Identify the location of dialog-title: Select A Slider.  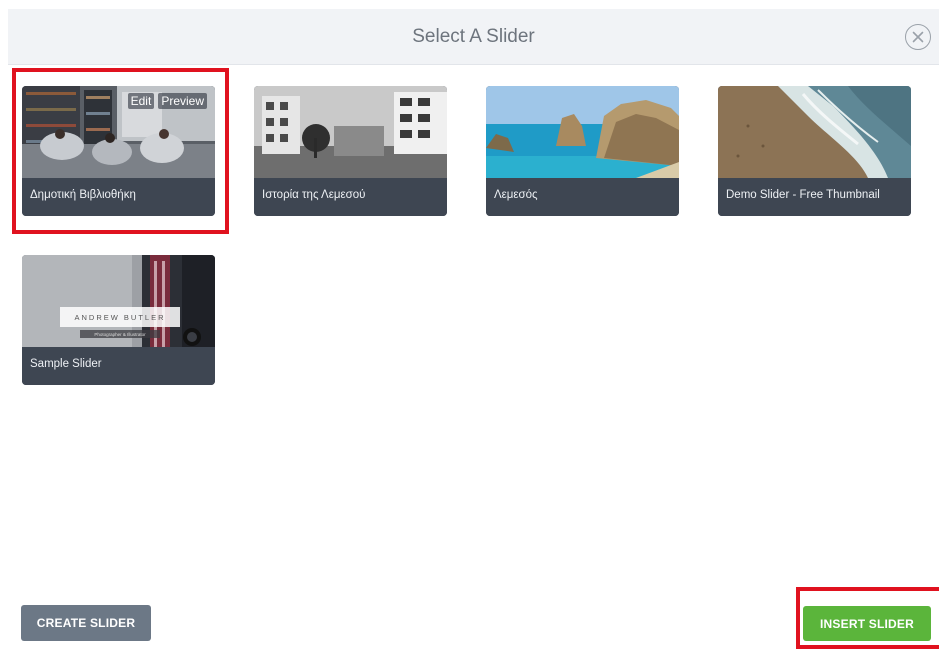
(473, 36).